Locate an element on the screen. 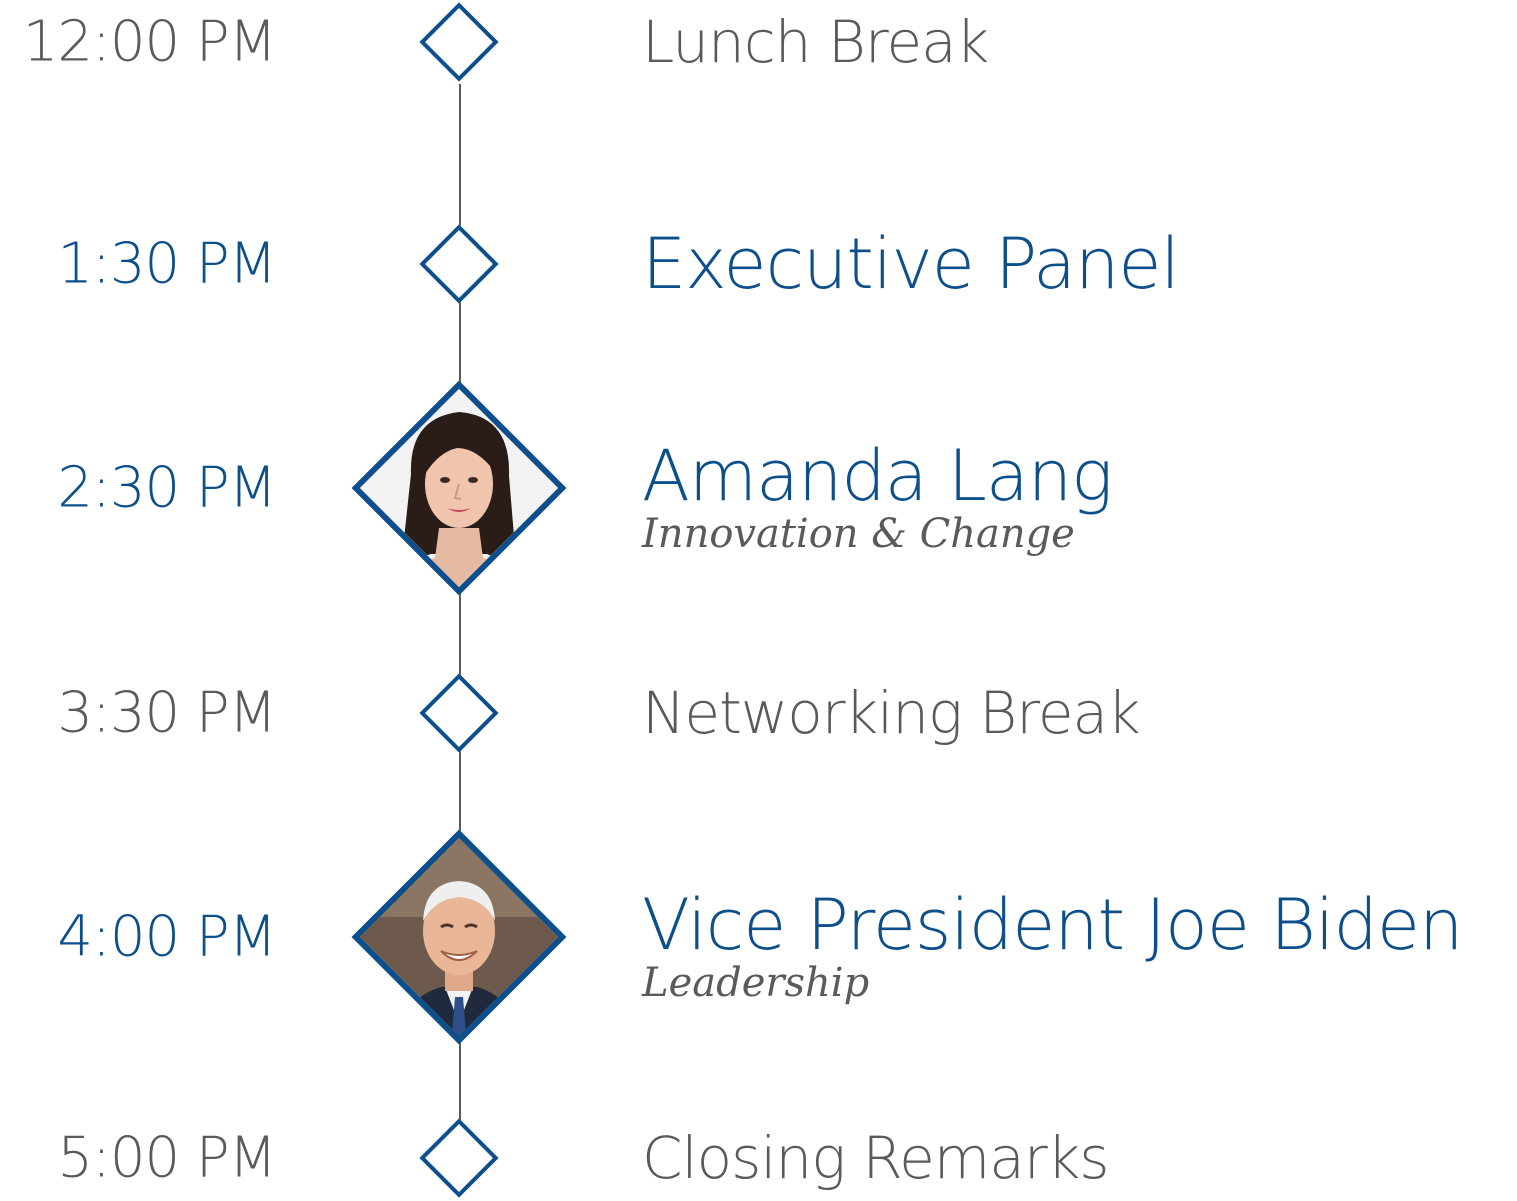 Image resolution: width=1517 pixels, height=1201 pixels. speaker-info: Vice President Joe Biden Leadership is located at coordinates (1052, 945).